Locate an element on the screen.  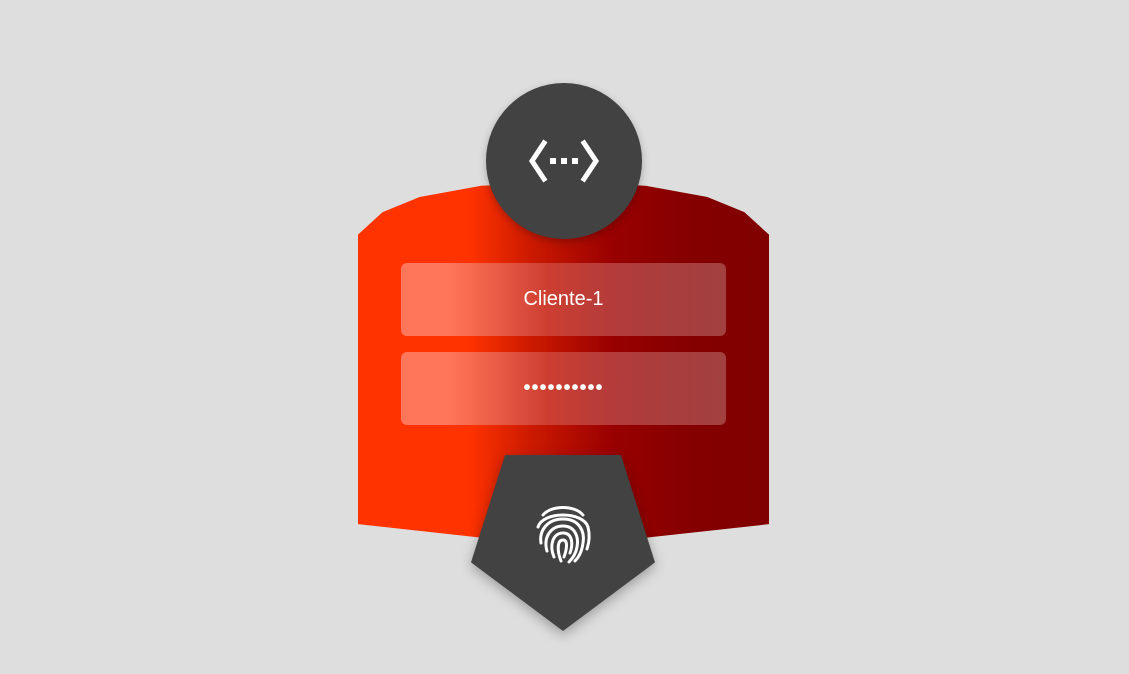
fingerprint-icon is located at coordinates (563, 535).